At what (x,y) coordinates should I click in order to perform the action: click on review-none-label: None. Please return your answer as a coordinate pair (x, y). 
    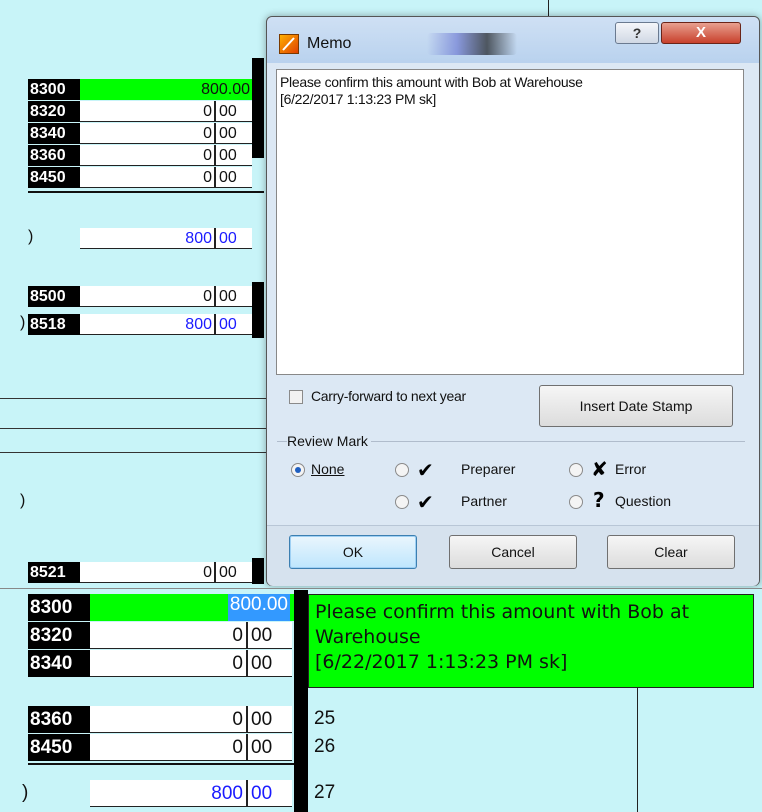
    Looking at the image, I should click on (328, 469).